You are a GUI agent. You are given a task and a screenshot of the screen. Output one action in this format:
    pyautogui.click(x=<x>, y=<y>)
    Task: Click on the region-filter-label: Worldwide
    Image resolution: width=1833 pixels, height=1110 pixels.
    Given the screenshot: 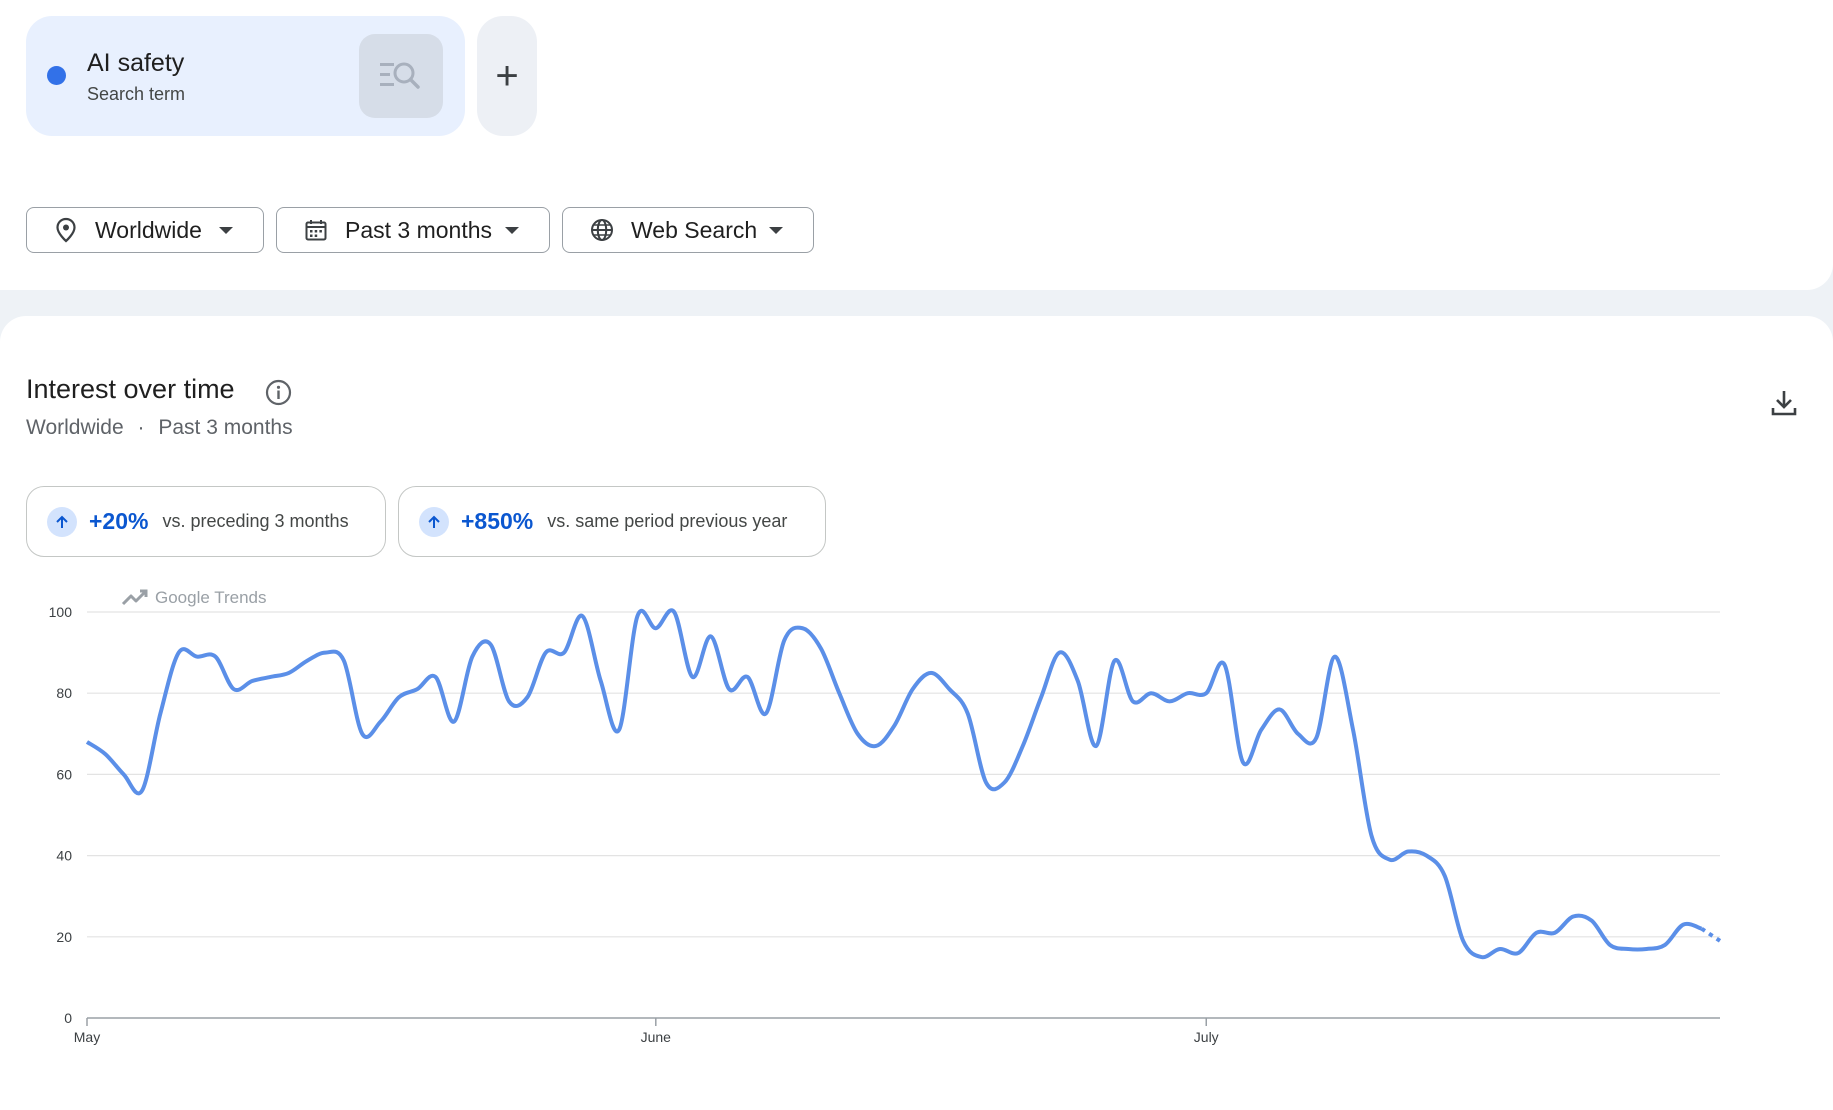 What is the action you would take?
    pyautogui.click(x=148, y=229)
    